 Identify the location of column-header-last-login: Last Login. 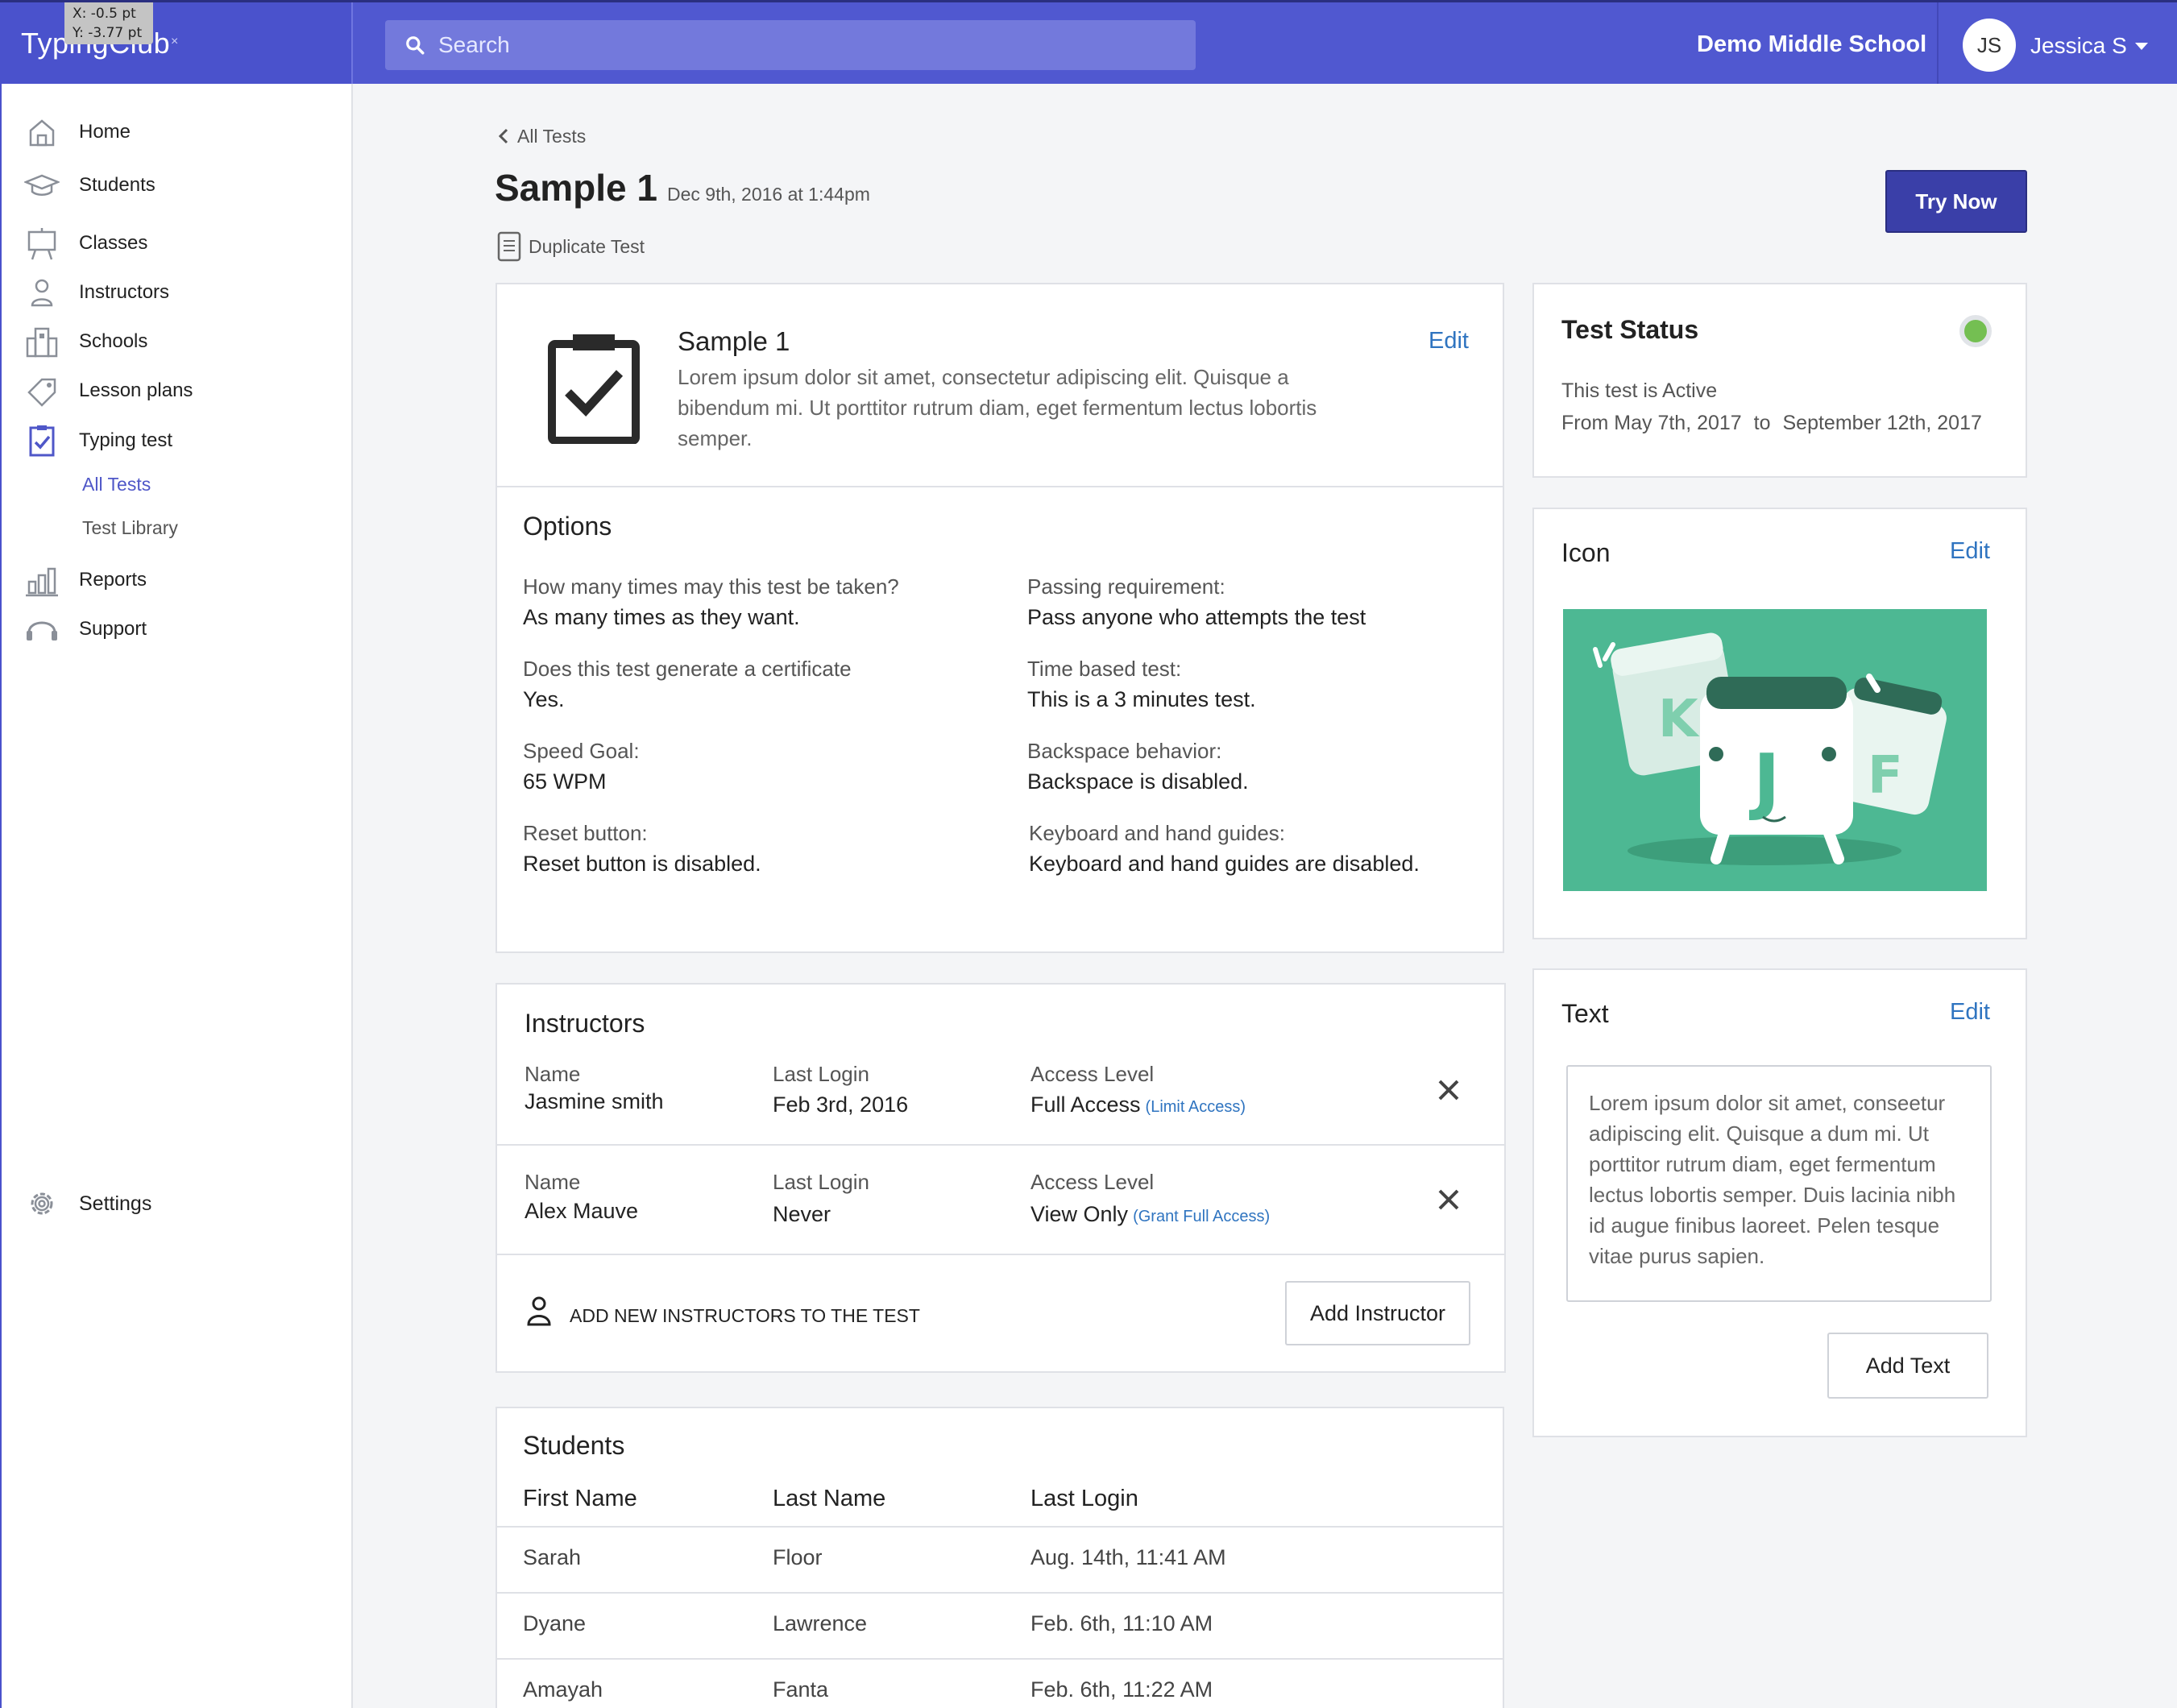
(1084, 1499).